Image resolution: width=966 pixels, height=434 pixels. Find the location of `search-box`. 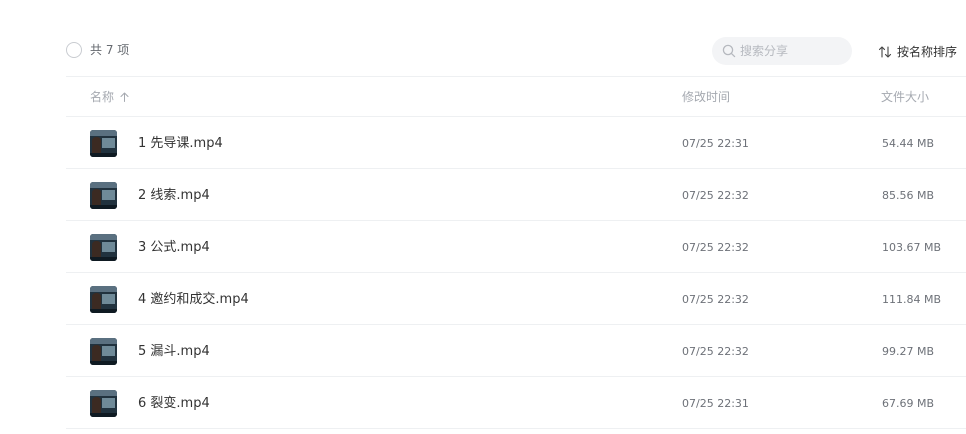

search-box is located at coordinates (782, 51).